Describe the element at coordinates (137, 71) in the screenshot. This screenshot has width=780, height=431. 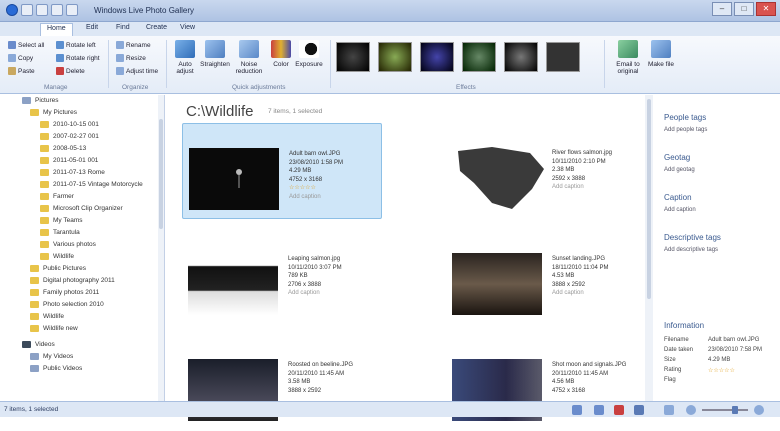
I see `adjust-time-button: Adjust time` at that location.